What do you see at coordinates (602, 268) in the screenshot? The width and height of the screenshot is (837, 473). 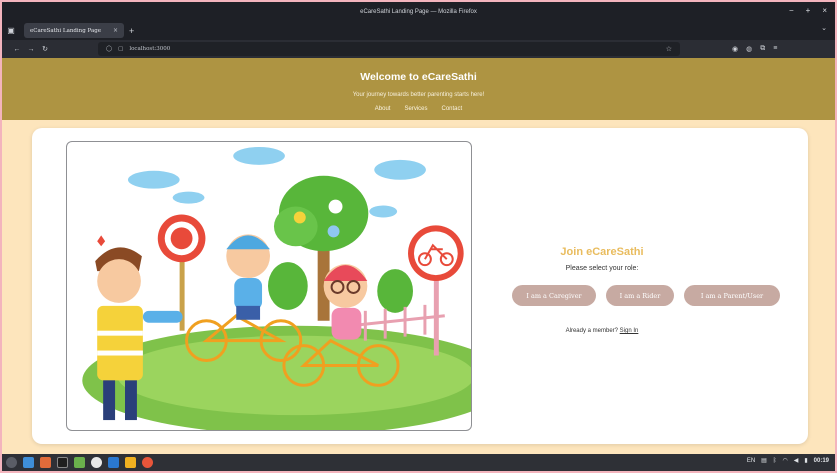 I see `role-prompt: Please select your role:` at bounding box center [602, 268].